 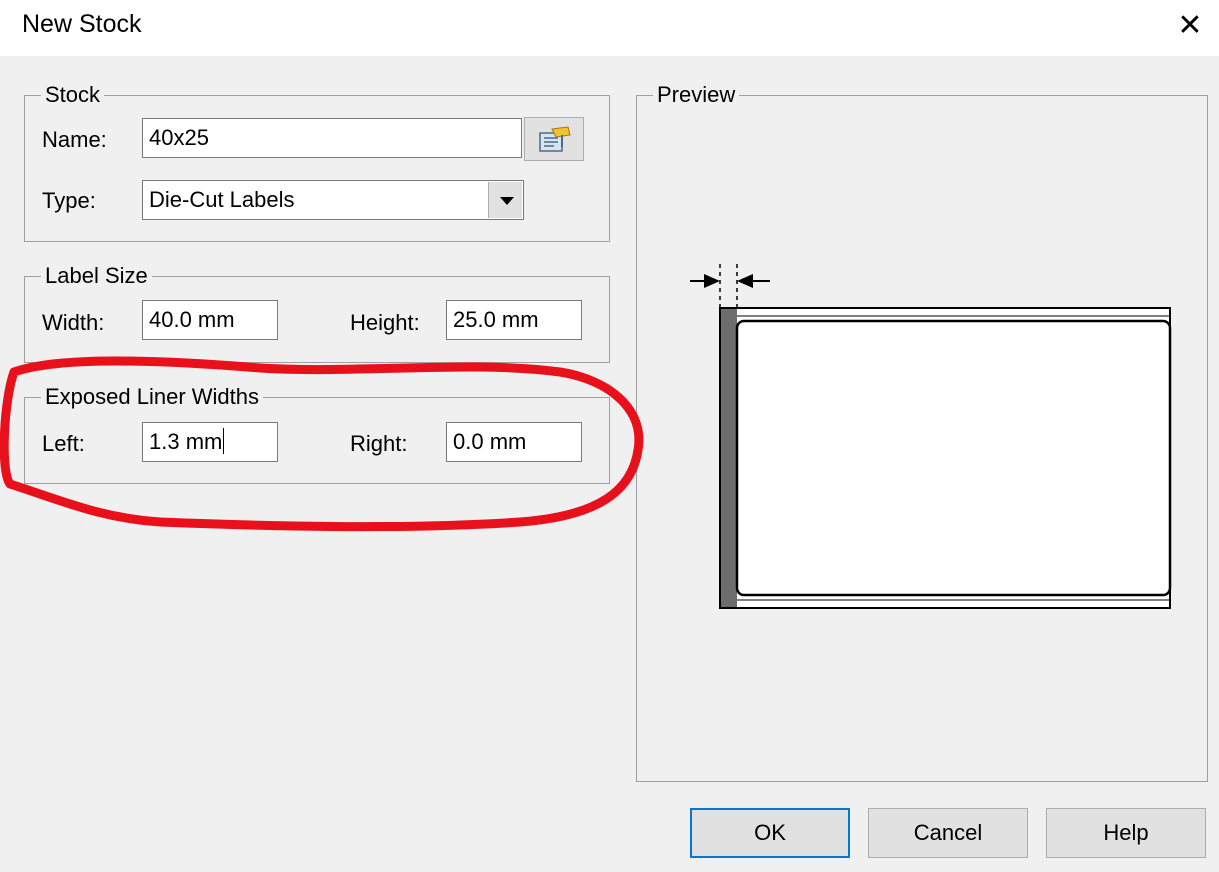 I want to click on arrow-left-icon, so click(x=745, y=281).